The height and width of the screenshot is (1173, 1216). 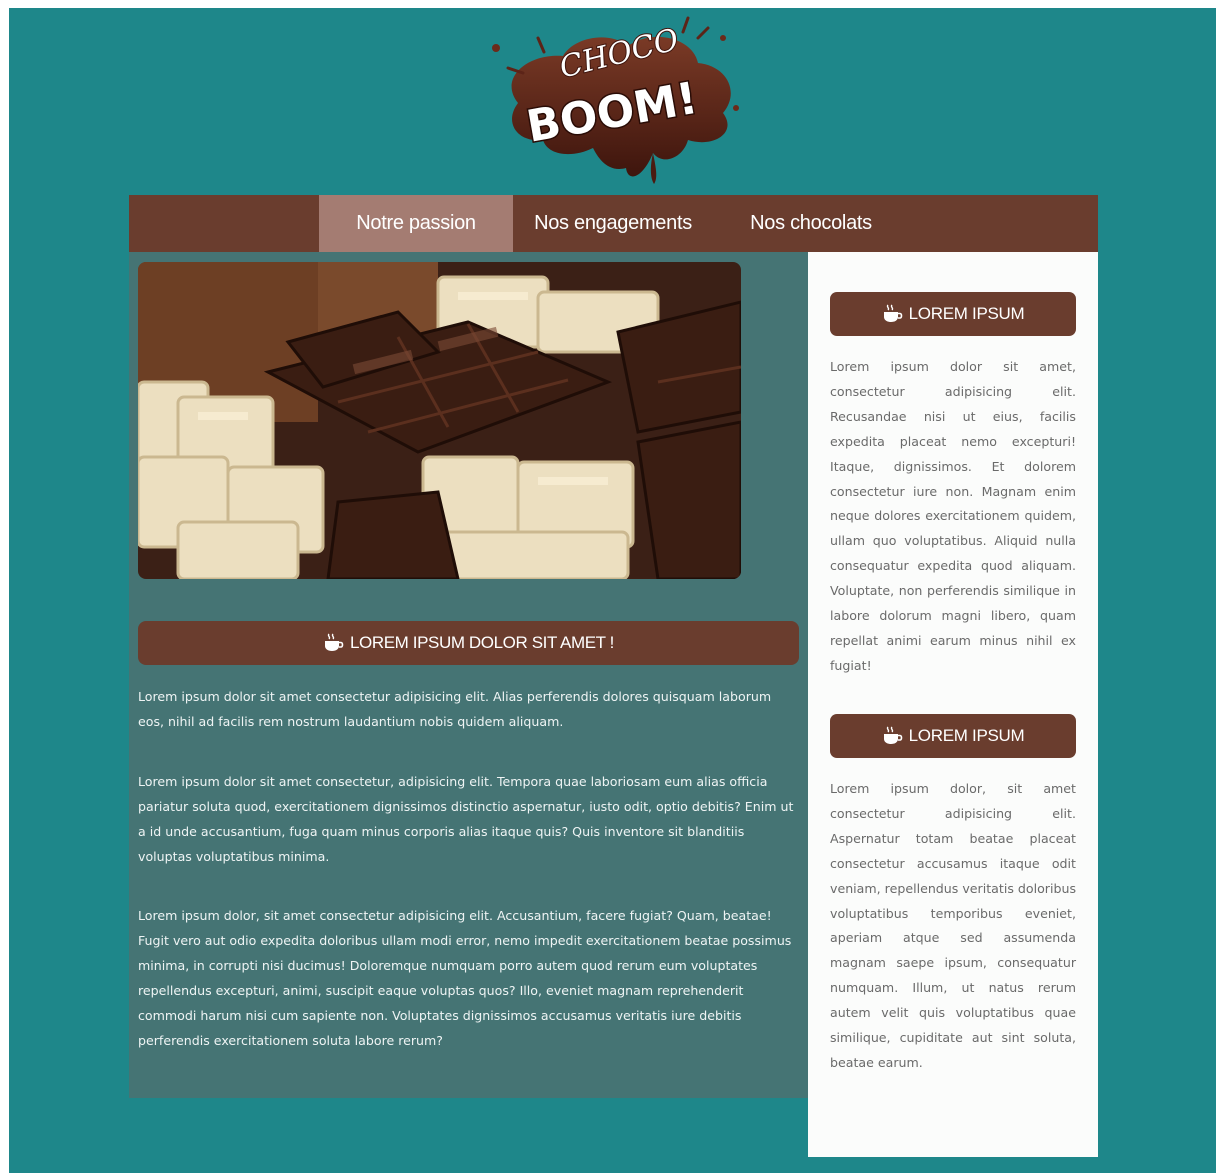 I want to click on sidebar-heading-2-text: LOREM IPSUM, so click(x=966, y=735).